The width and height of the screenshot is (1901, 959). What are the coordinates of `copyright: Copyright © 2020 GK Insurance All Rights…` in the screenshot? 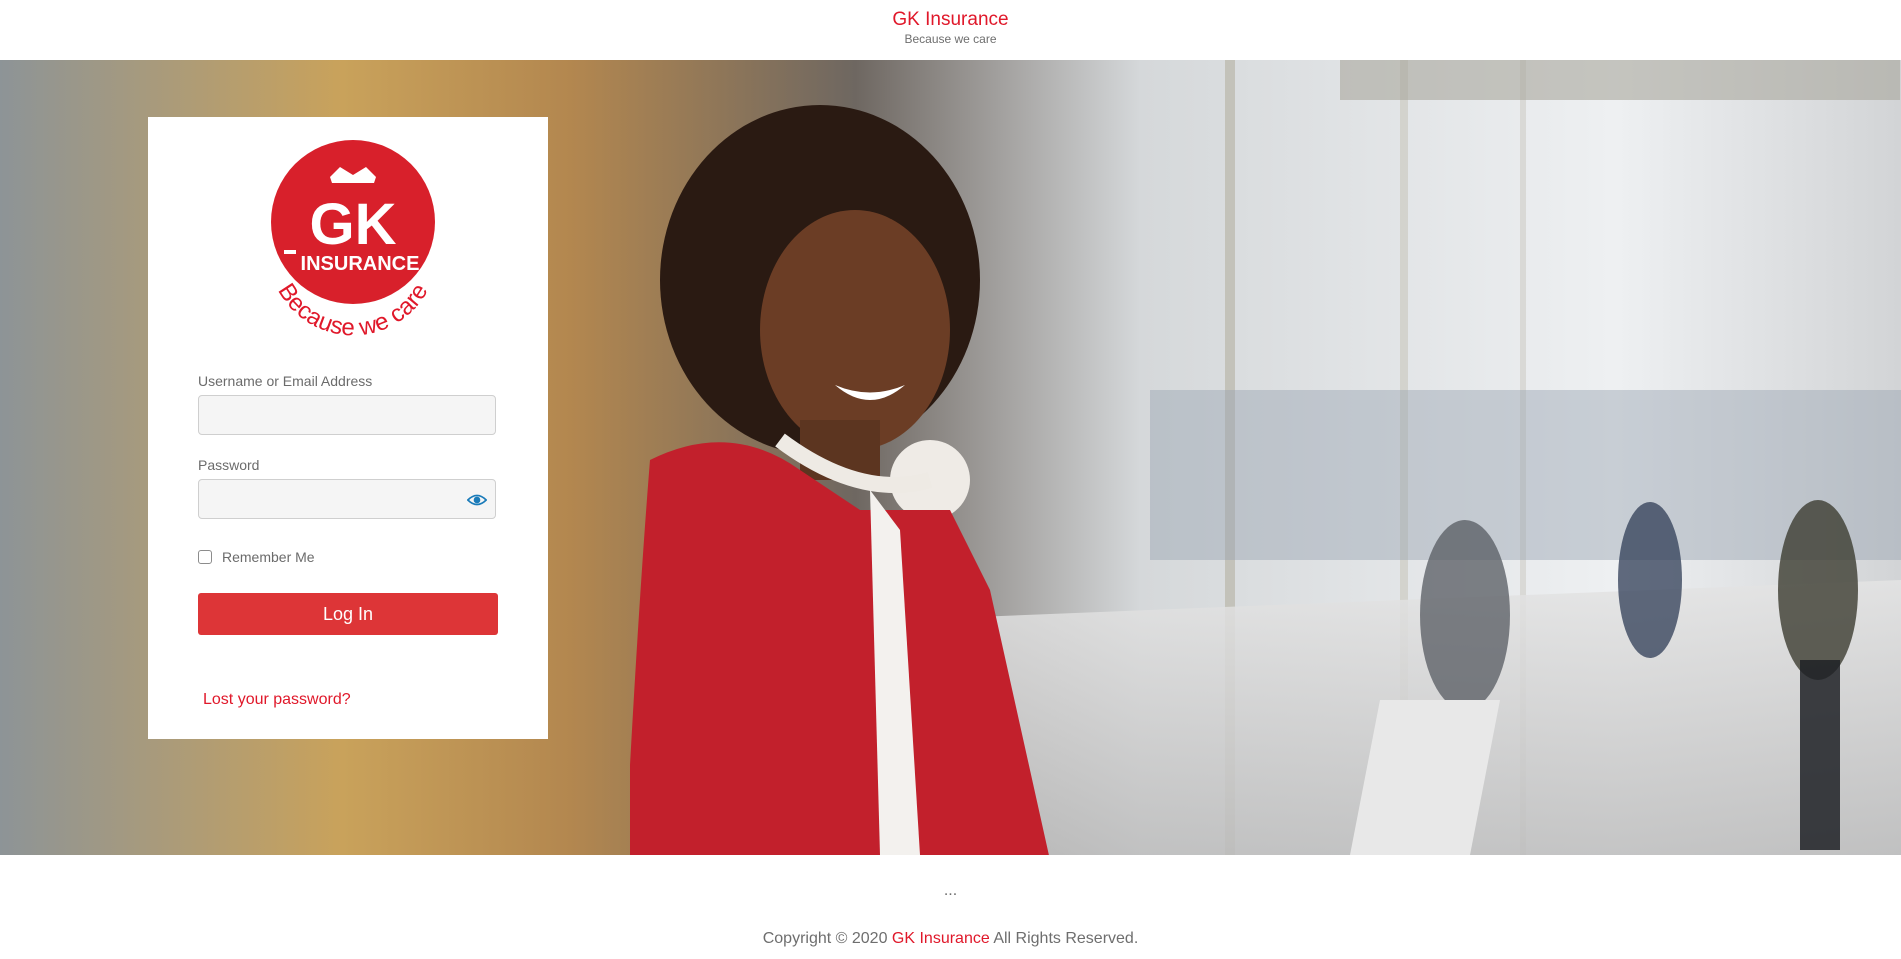 It's located at (950, 939).